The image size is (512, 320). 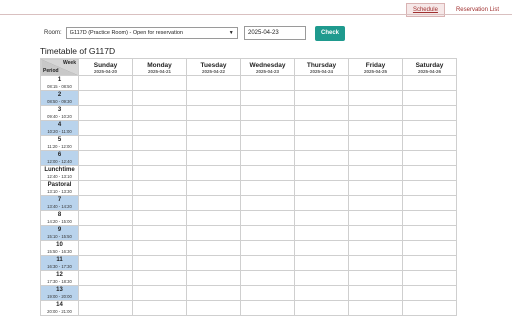 I want to click on date-input: 2025-04-23, so click(x=275, y=33).